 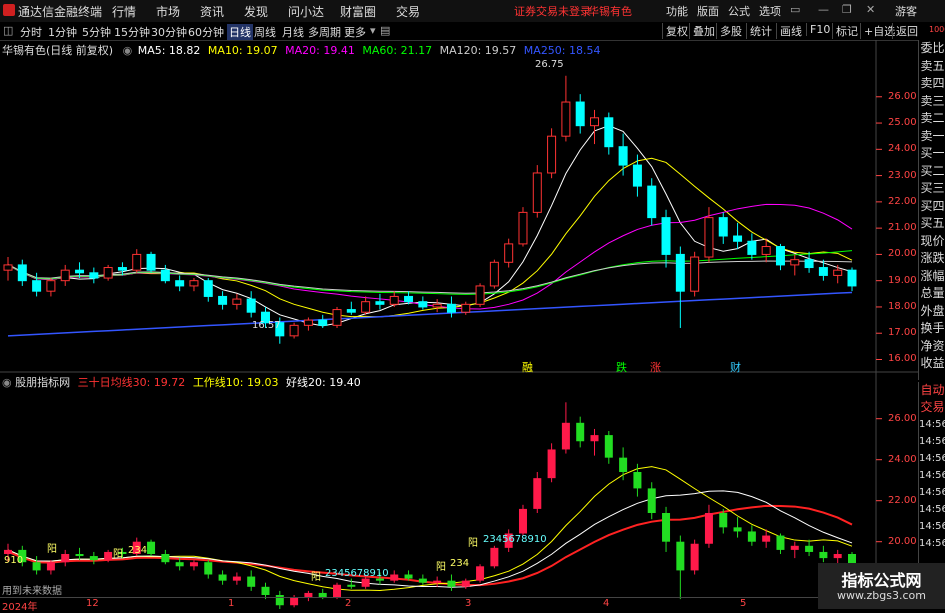 I want to click on tf-30min: 30分钟, so click(x=169, y=32).